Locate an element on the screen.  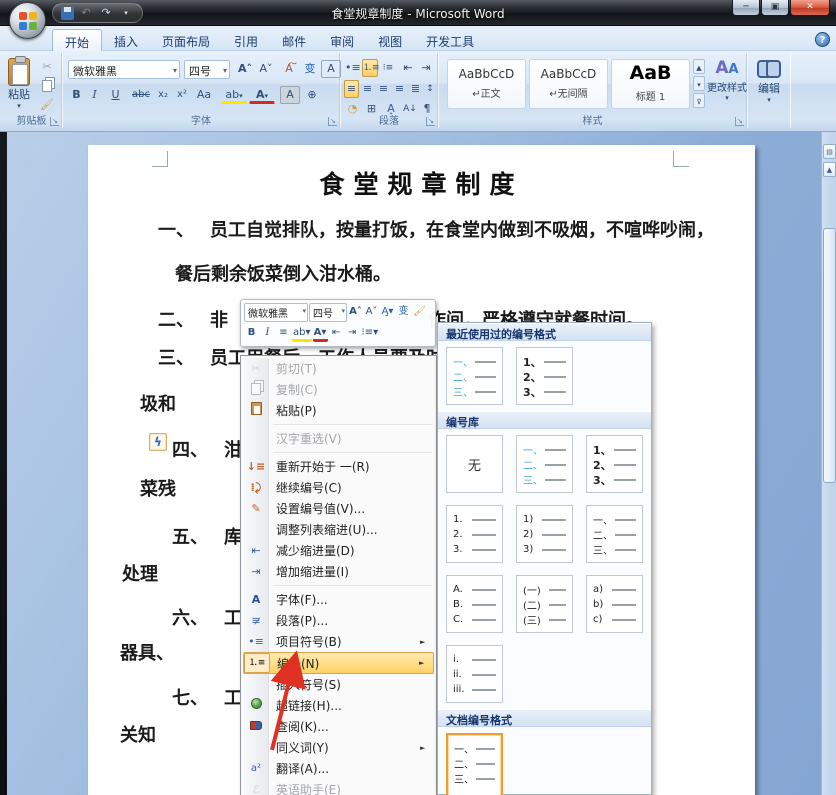
menu-item-continue-numbering: ⁞⤸ 继续编号(C) is located at coordinates (338, 487).